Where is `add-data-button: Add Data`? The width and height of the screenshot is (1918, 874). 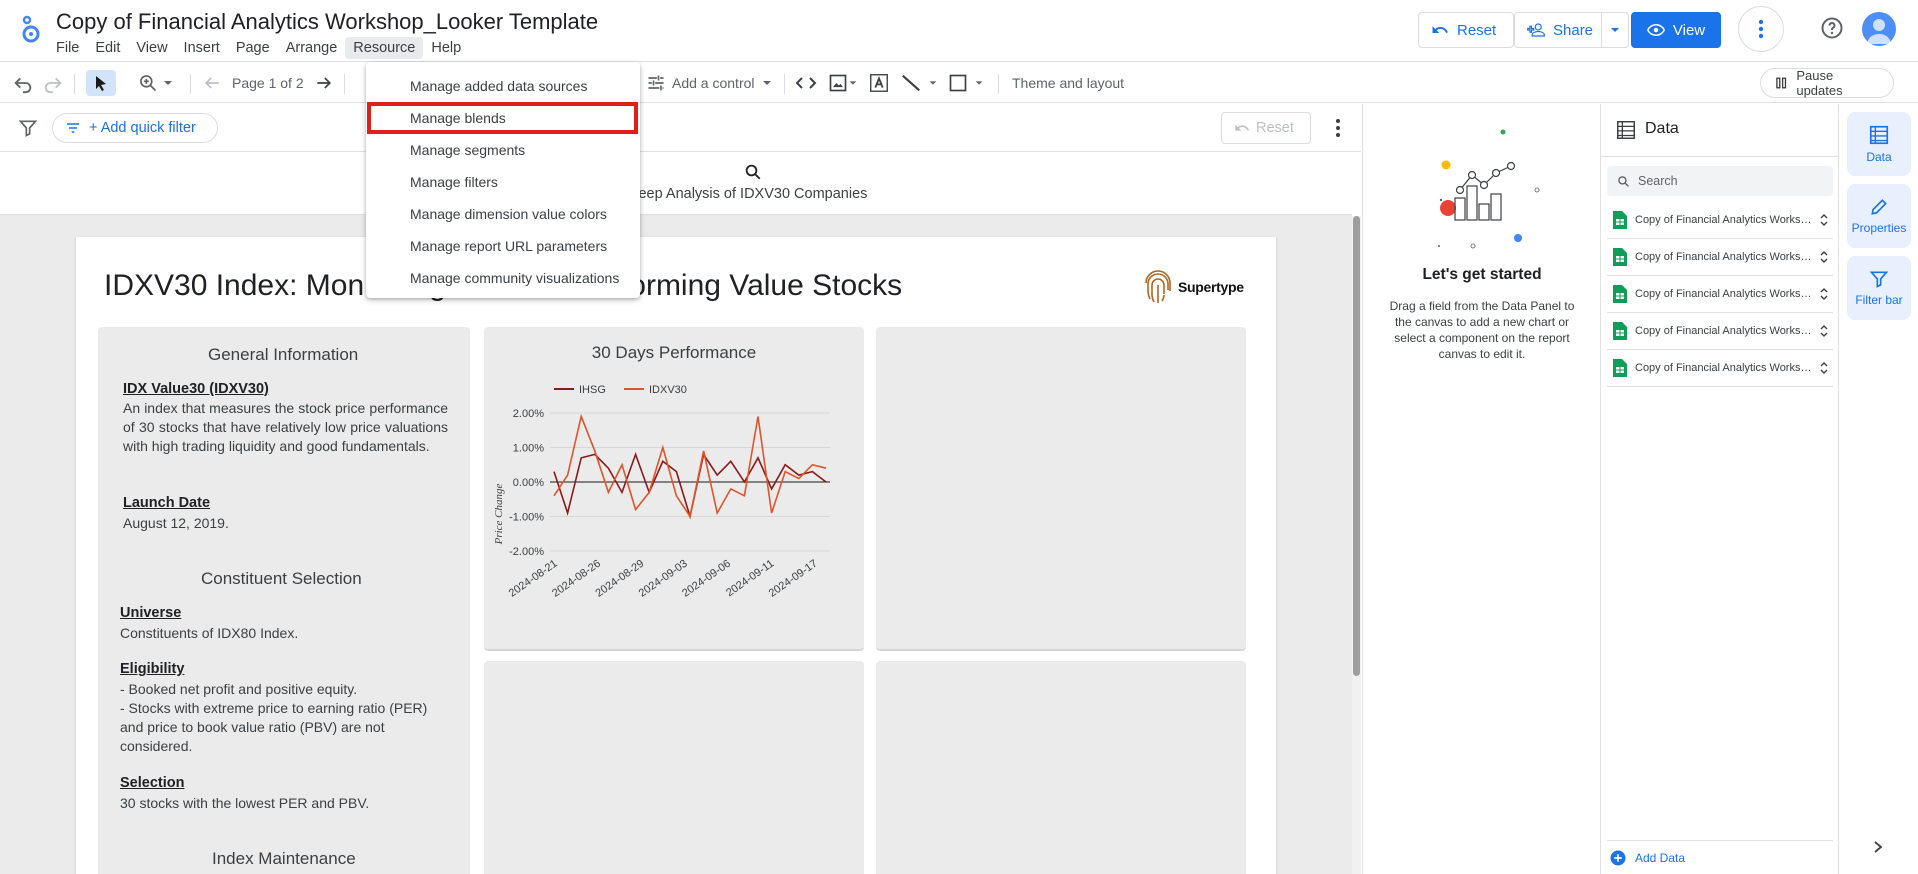 add-data-button: Add Data is located at coordinates (1720, 857).